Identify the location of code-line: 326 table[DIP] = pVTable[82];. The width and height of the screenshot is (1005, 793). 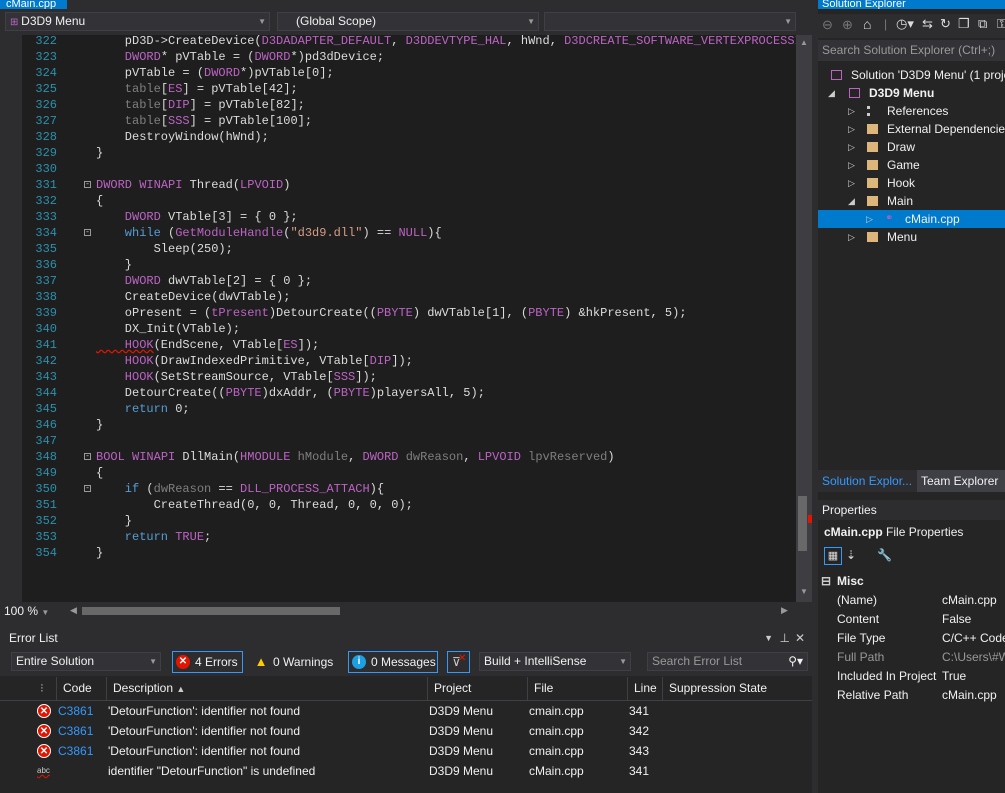
(409, 105).